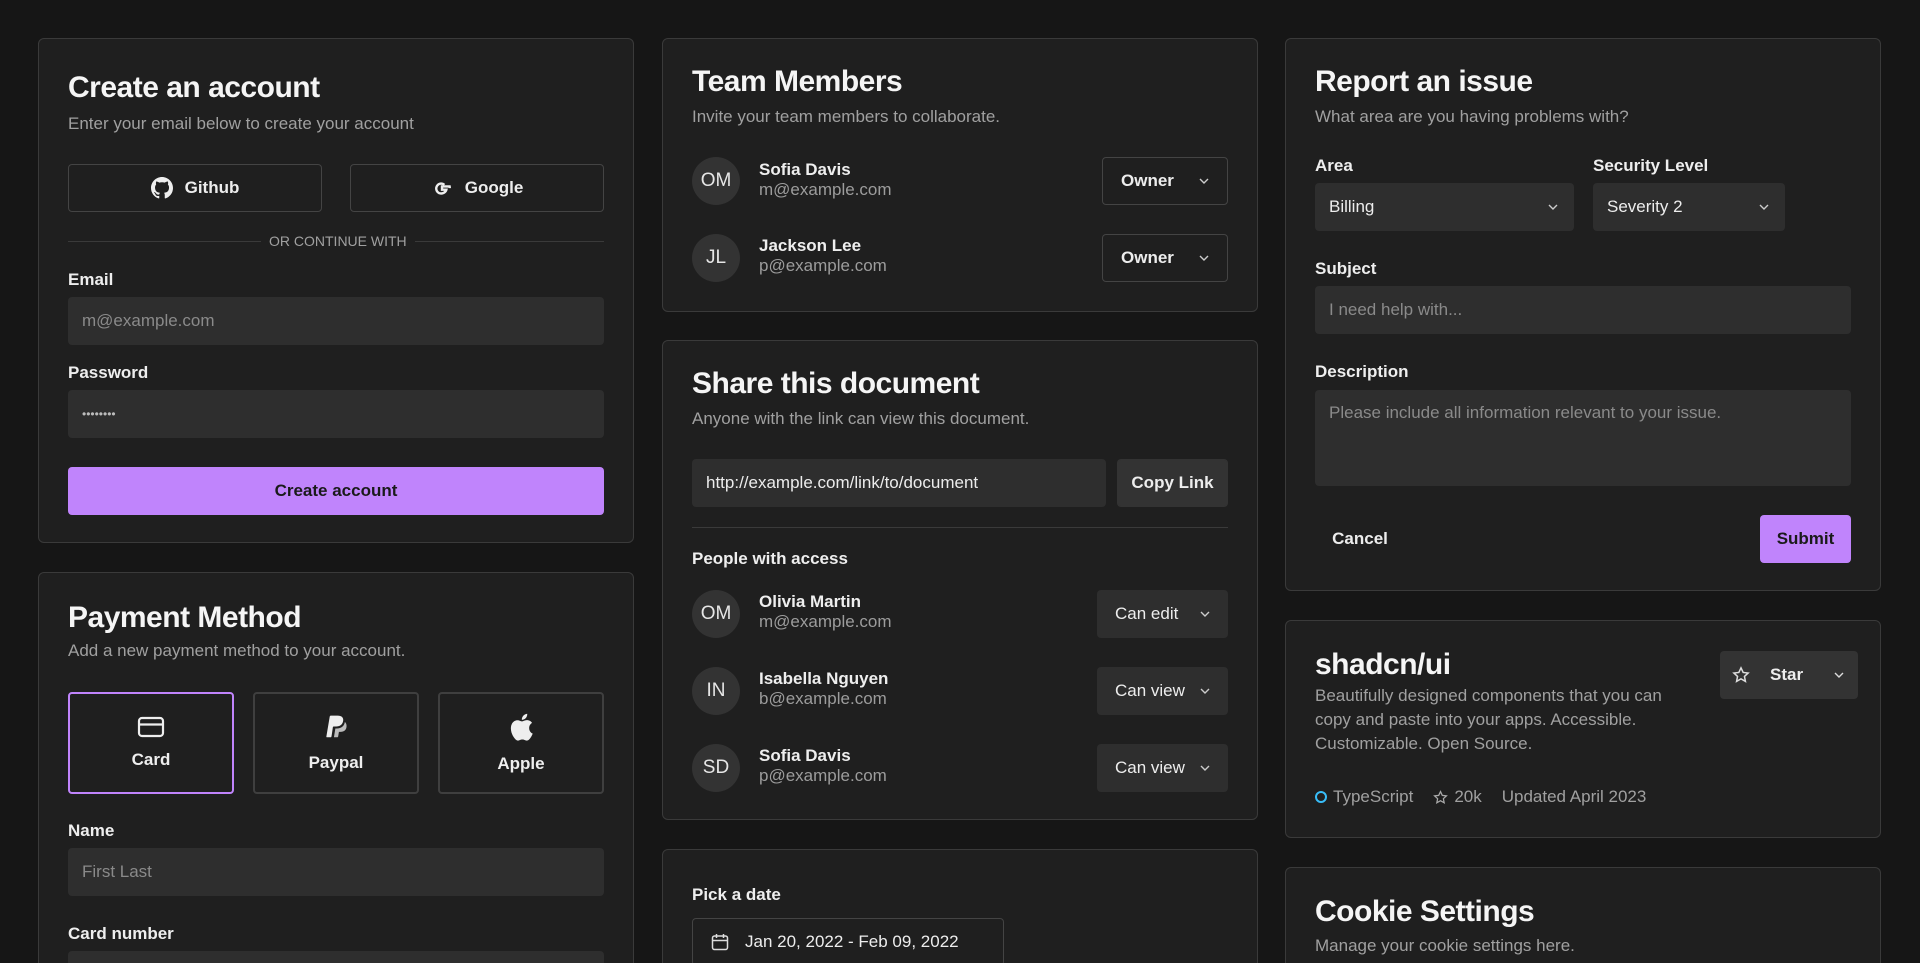 The height and width of the screenshot is (963, 1920). What do you see at coordinates (770, 558) in the screenshot?
I see `people-with-access-label: People with access` at bounding box center [770, 558].